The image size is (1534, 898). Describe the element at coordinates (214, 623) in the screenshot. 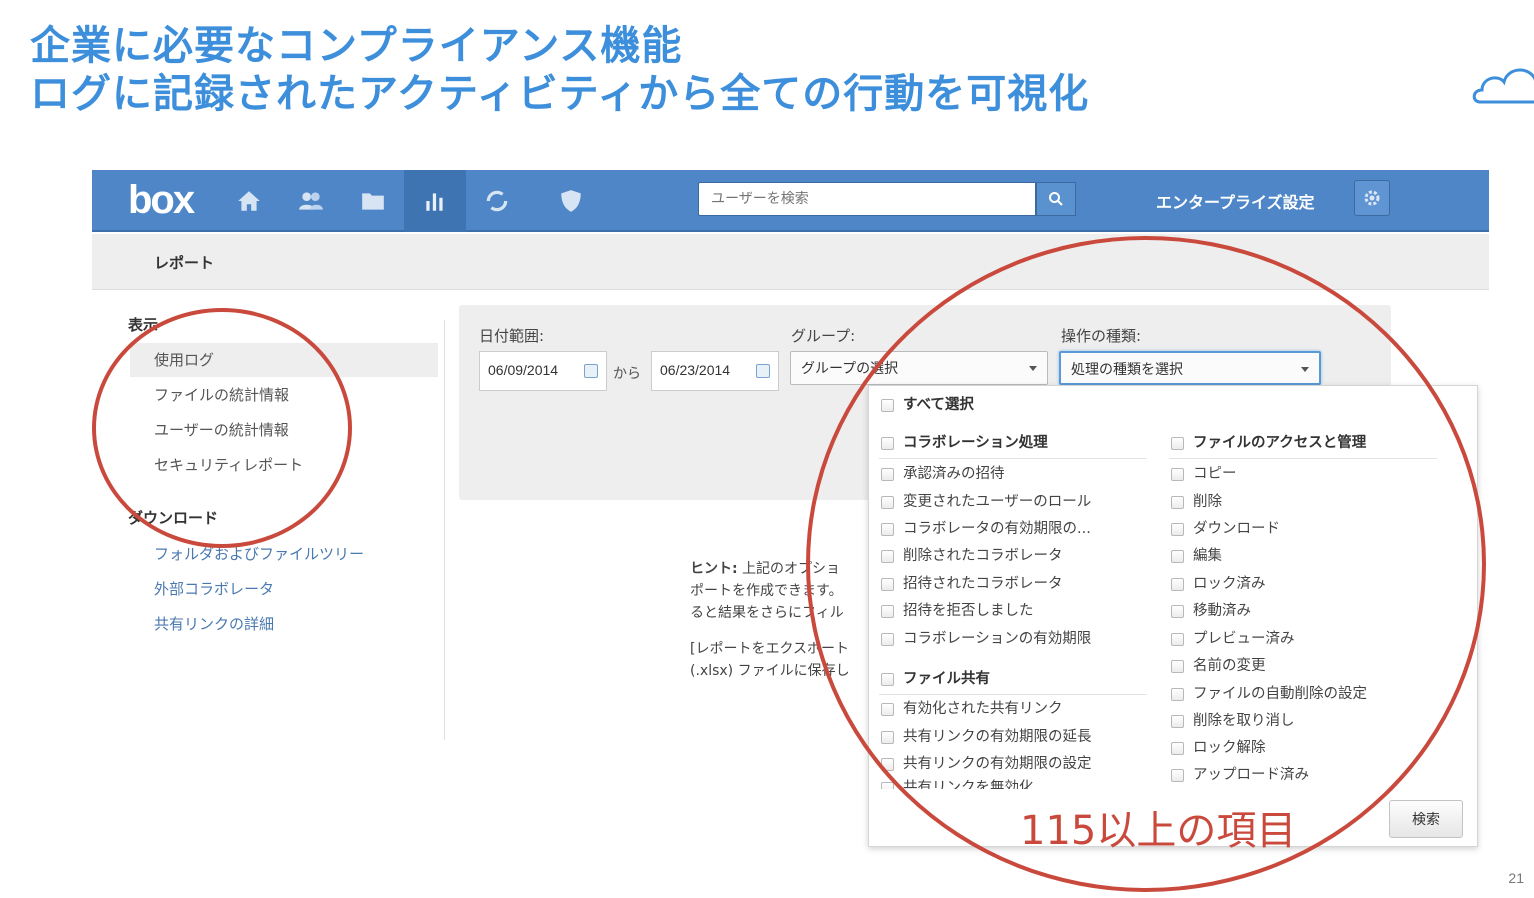

I see `download-link-shared-links: 共有リンクの詳細` at that location.